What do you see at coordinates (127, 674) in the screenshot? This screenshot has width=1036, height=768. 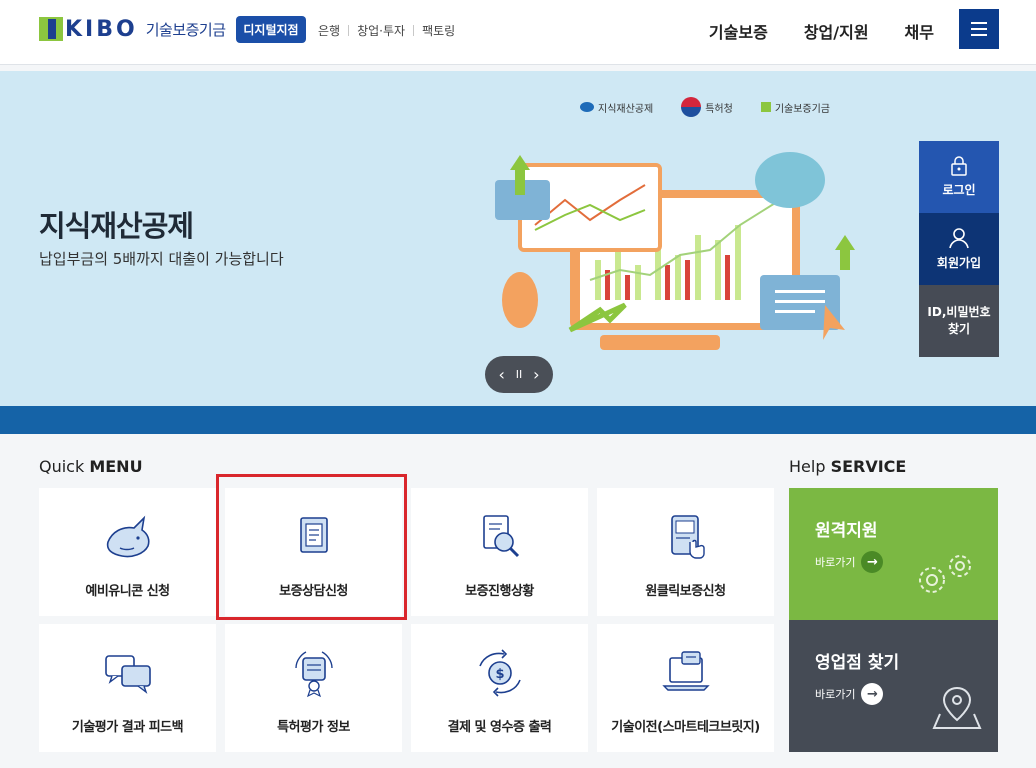 I see `chat-bubbles-icon` at bounding box center [127, 674].